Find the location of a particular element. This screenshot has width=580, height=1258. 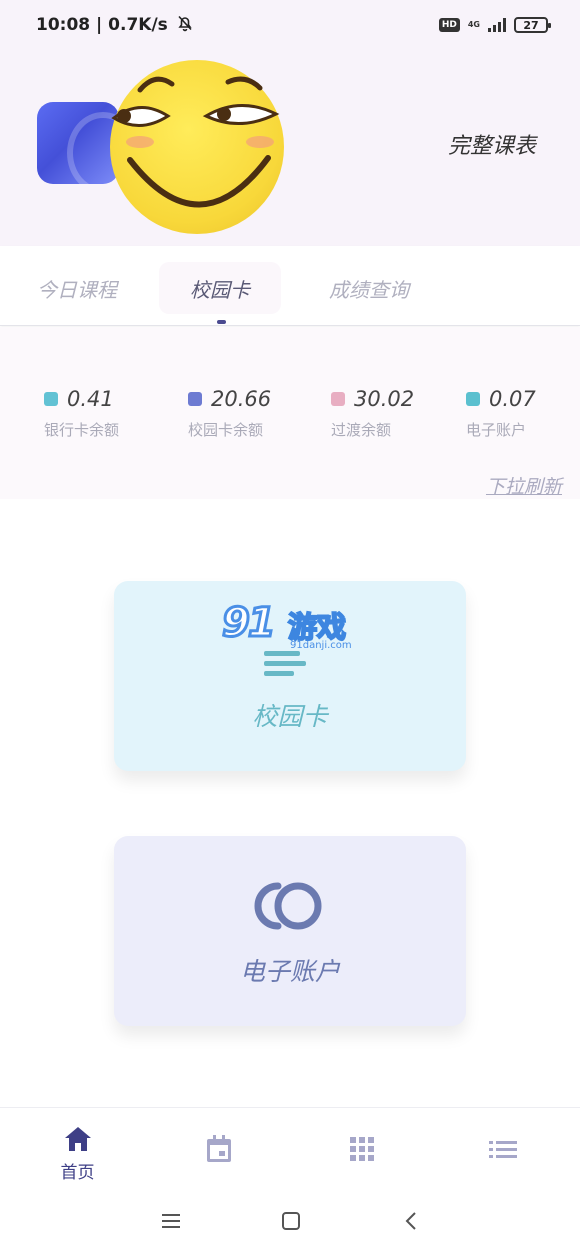

grid-icon is located at coordinates (361, 1149).